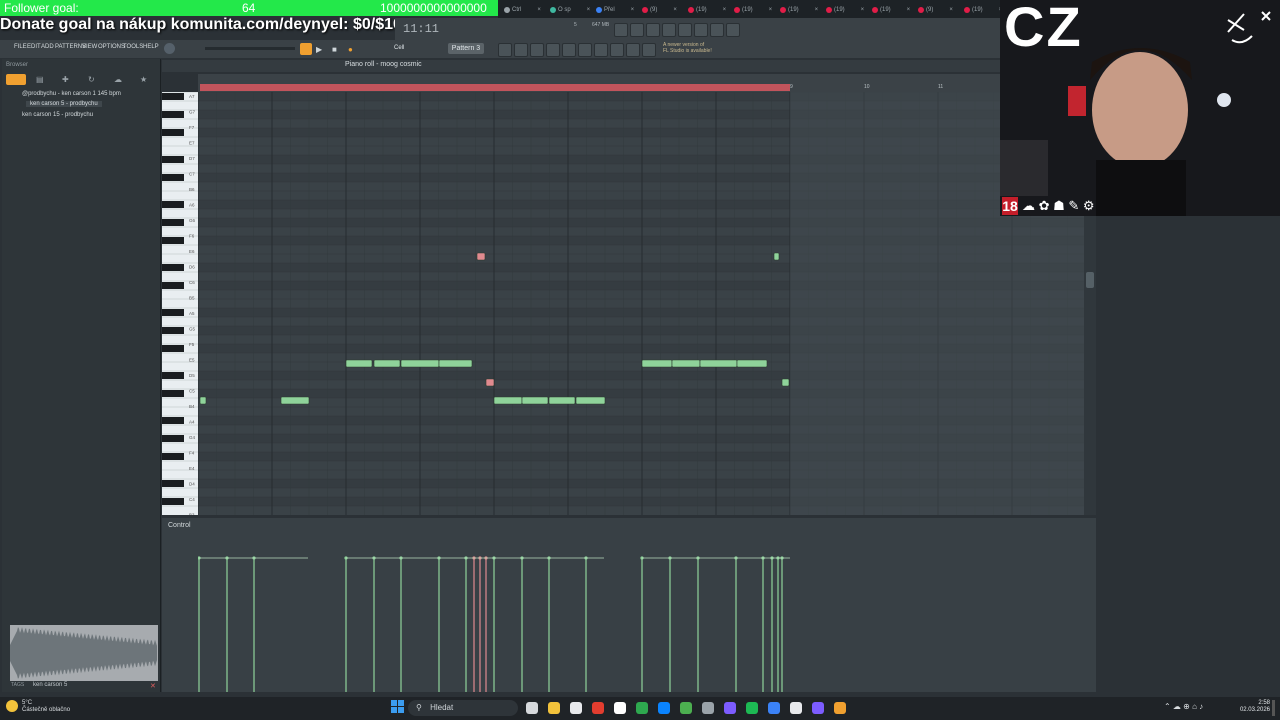 The image size is (1280, 720). I want to click on undo-icon, so click(621, 30).